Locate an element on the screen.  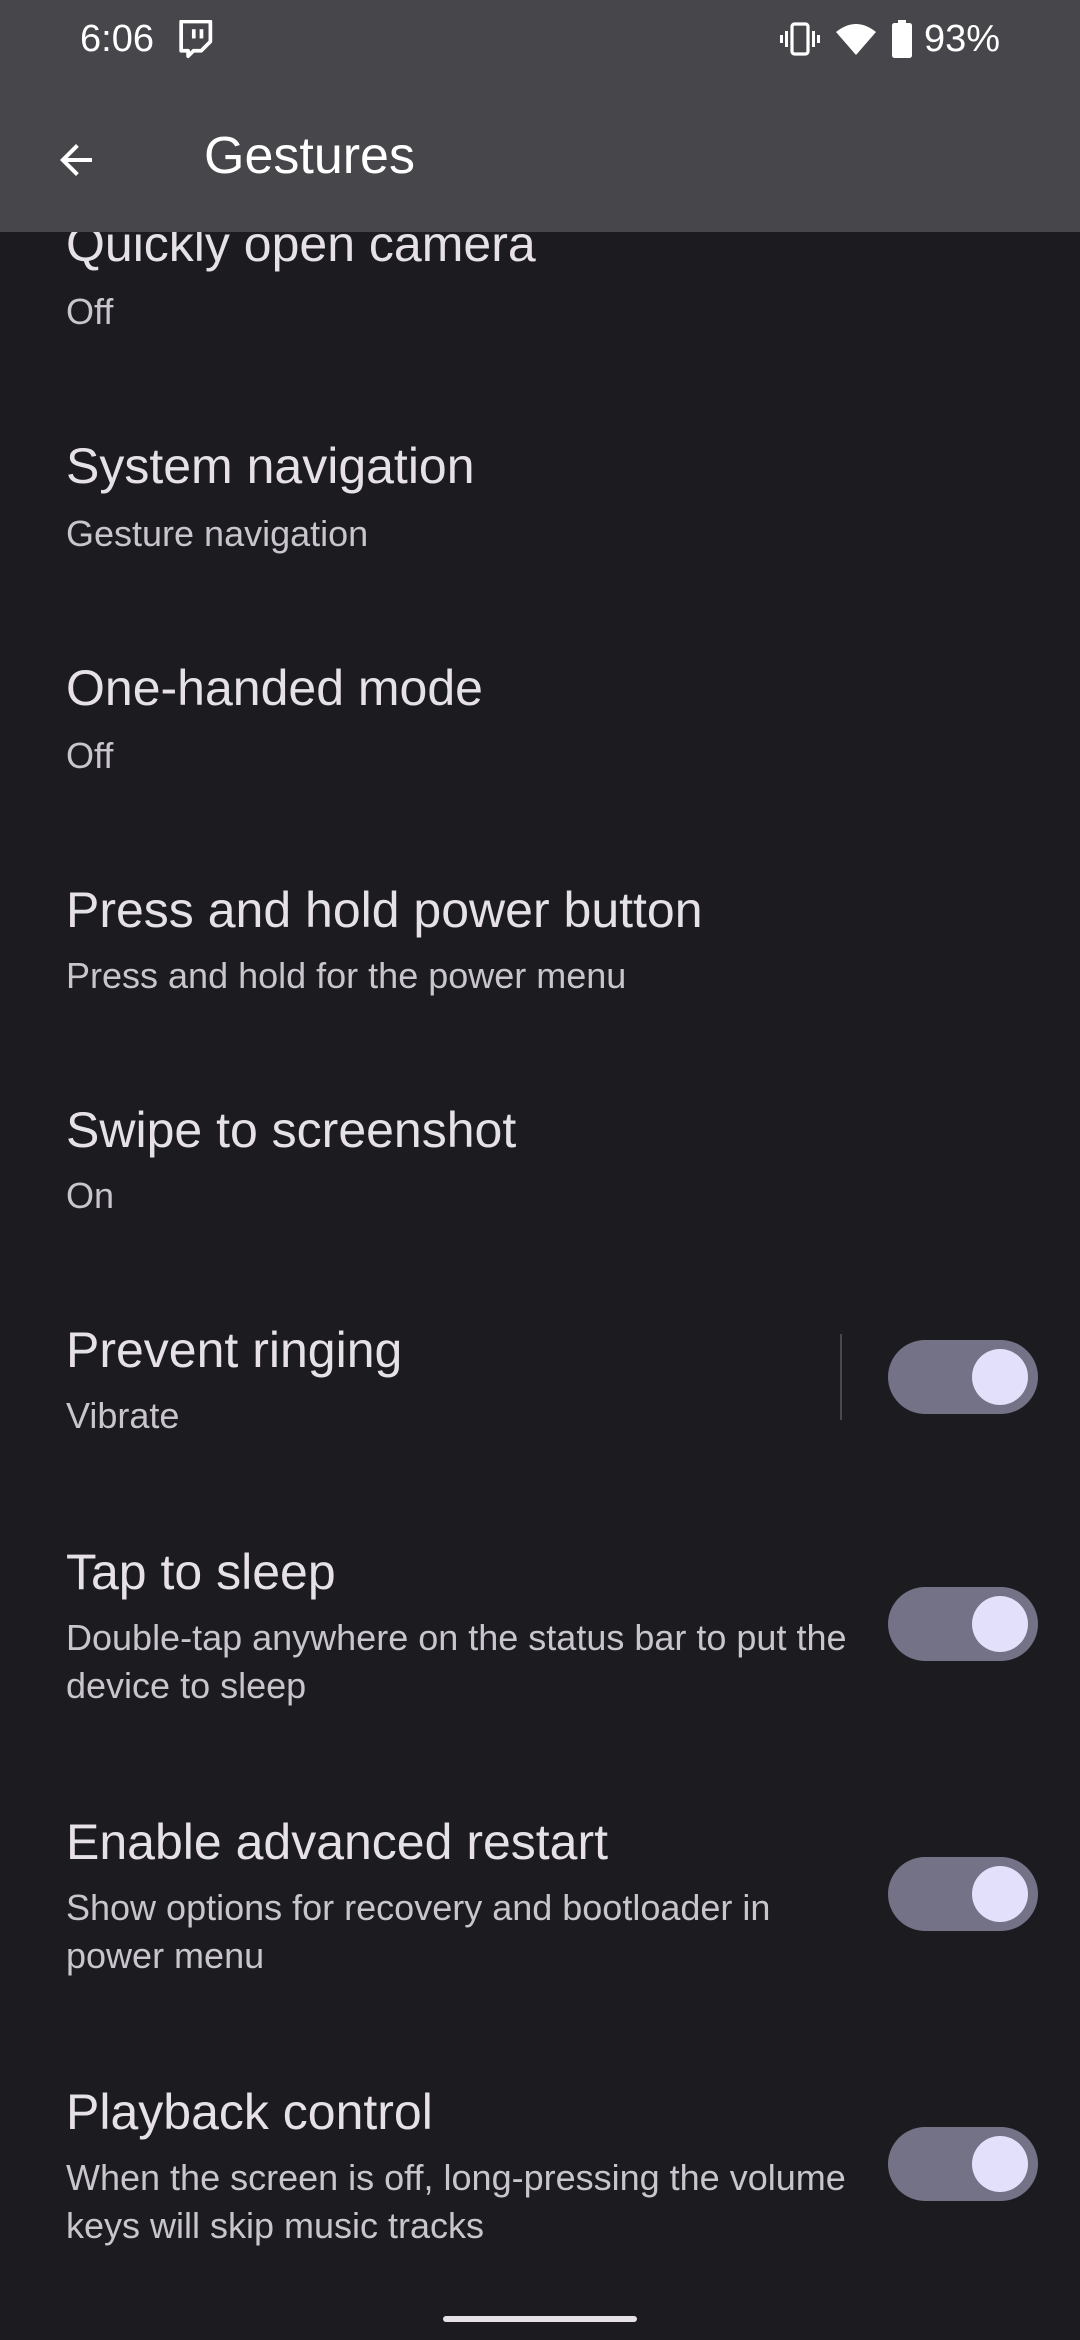
battery-percent: 93% is located at coordinates (961, 38).